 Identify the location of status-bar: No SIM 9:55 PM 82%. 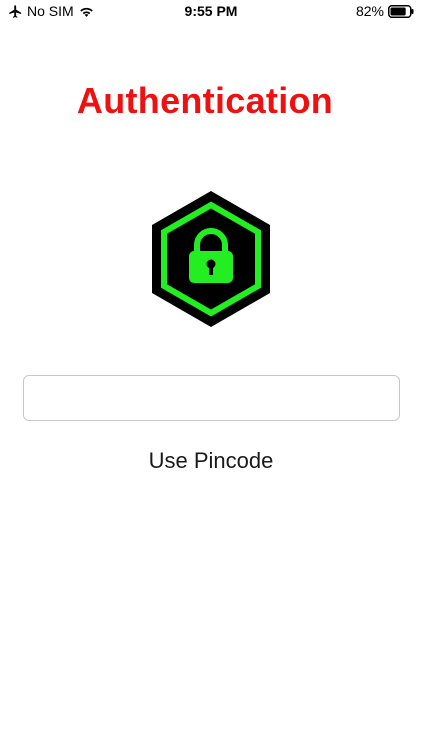
(211, 12).